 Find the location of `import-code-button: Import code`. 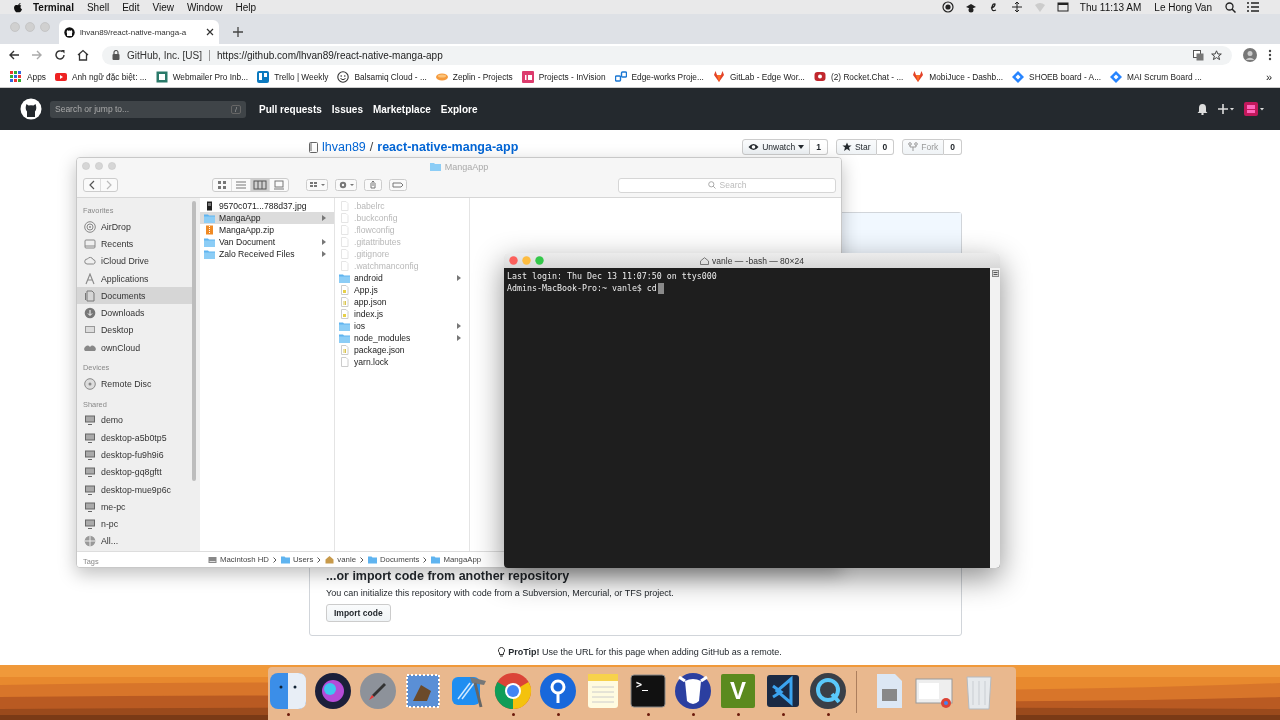

import-code-button: Import code is located at coordinates (358, 613).